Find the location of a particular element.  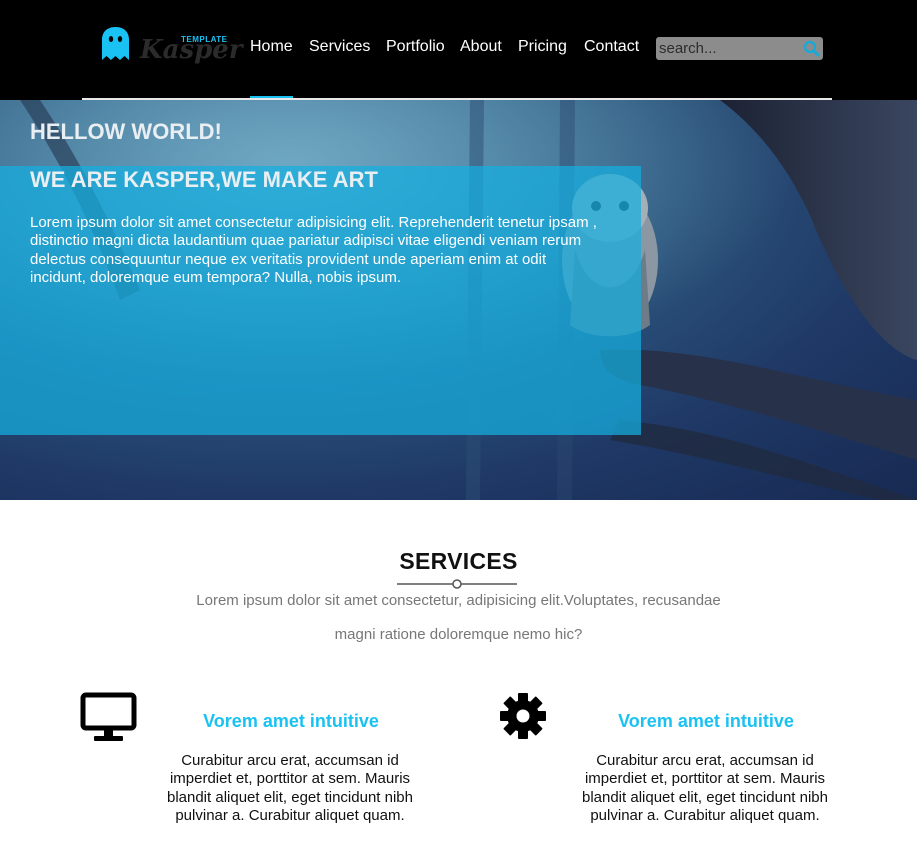

nav-item-pricing: Pricing is located at coordinates (542, 47).